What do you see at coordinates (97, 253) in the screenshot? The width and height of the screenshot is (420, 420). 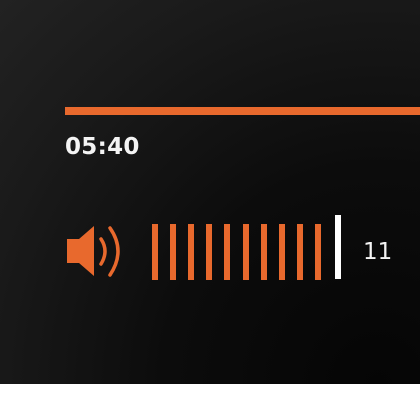 I see `speaker-icon` at bounding box center [97, 253].